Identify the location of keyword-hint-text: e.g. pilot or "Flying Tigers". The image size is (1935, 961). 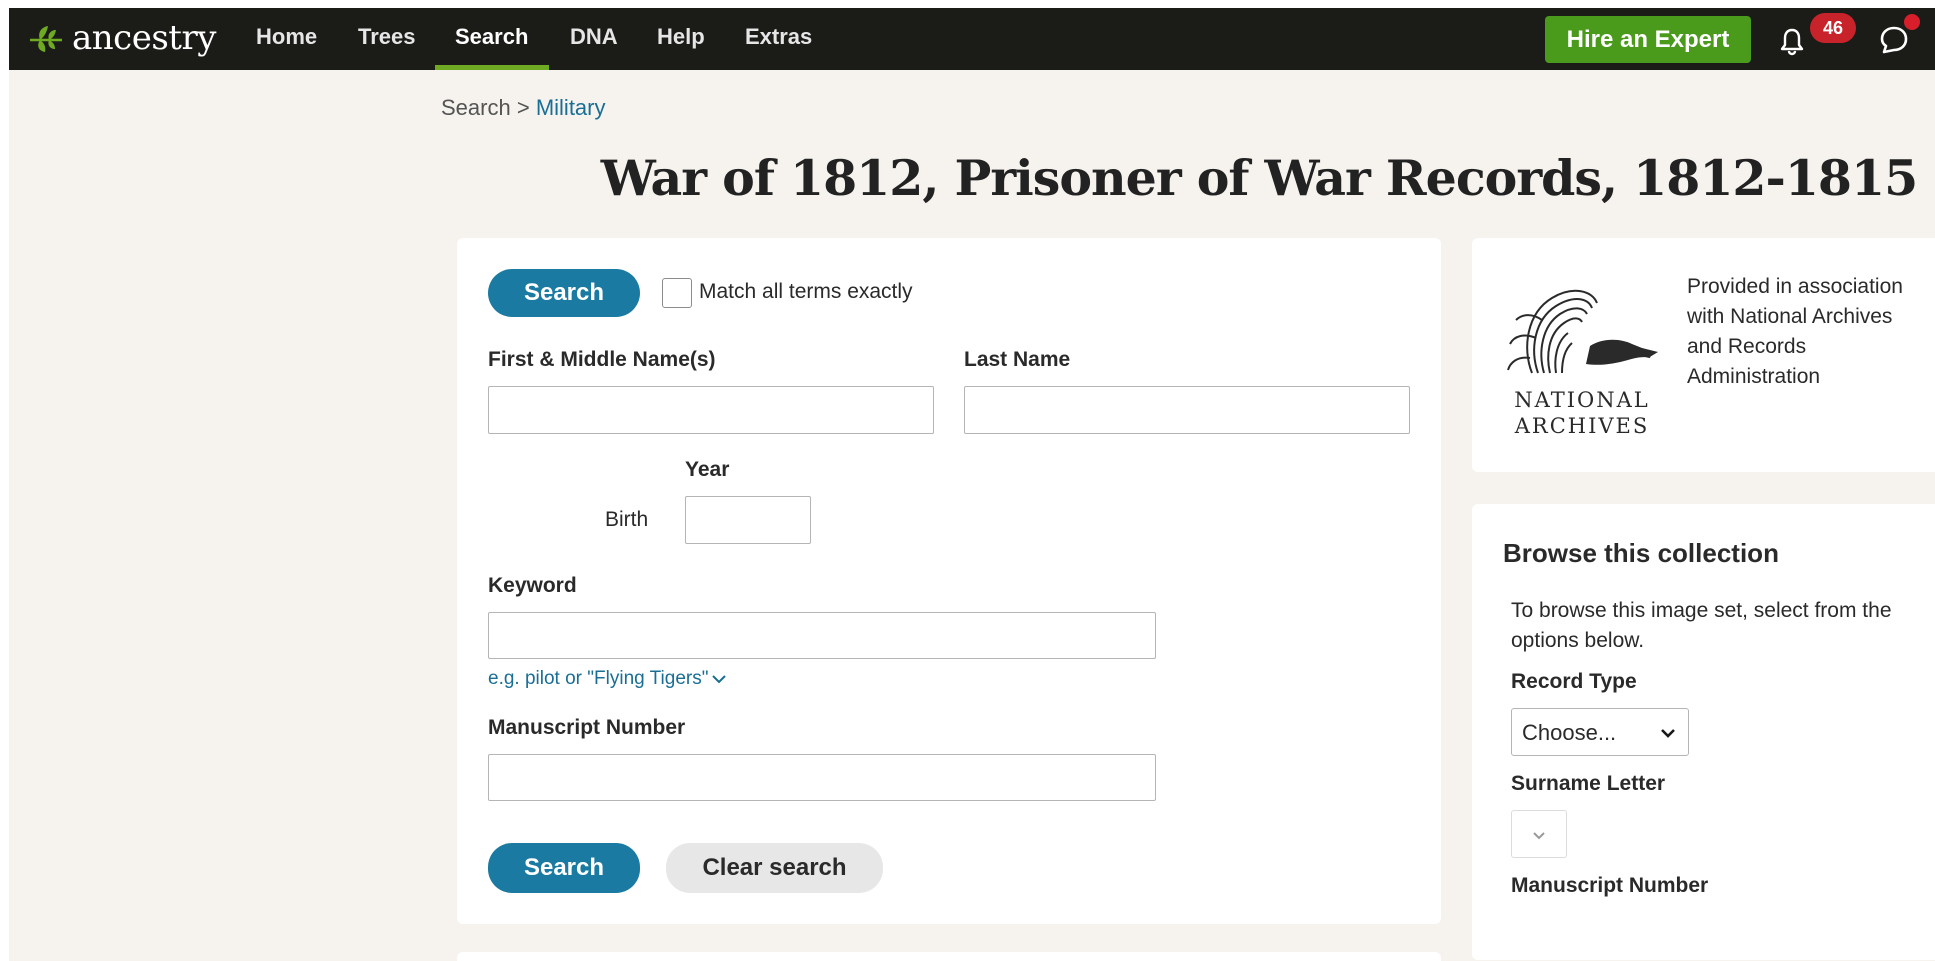
(598, 678).